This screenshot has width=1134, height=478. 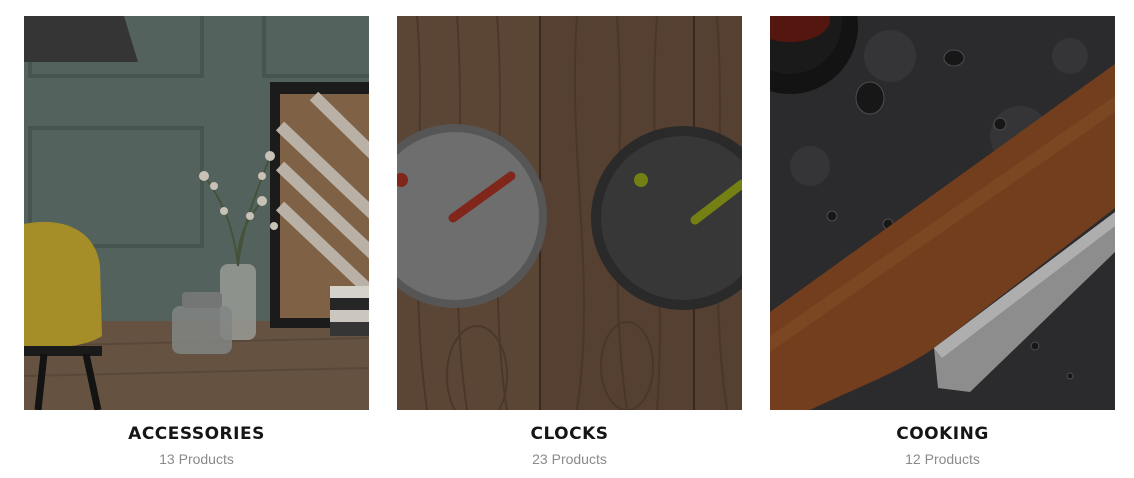 What do you see at coordinates (942, 459) in the screenshot?
I see `category-product-count: 12 Products` at bounding box center [942, 459].